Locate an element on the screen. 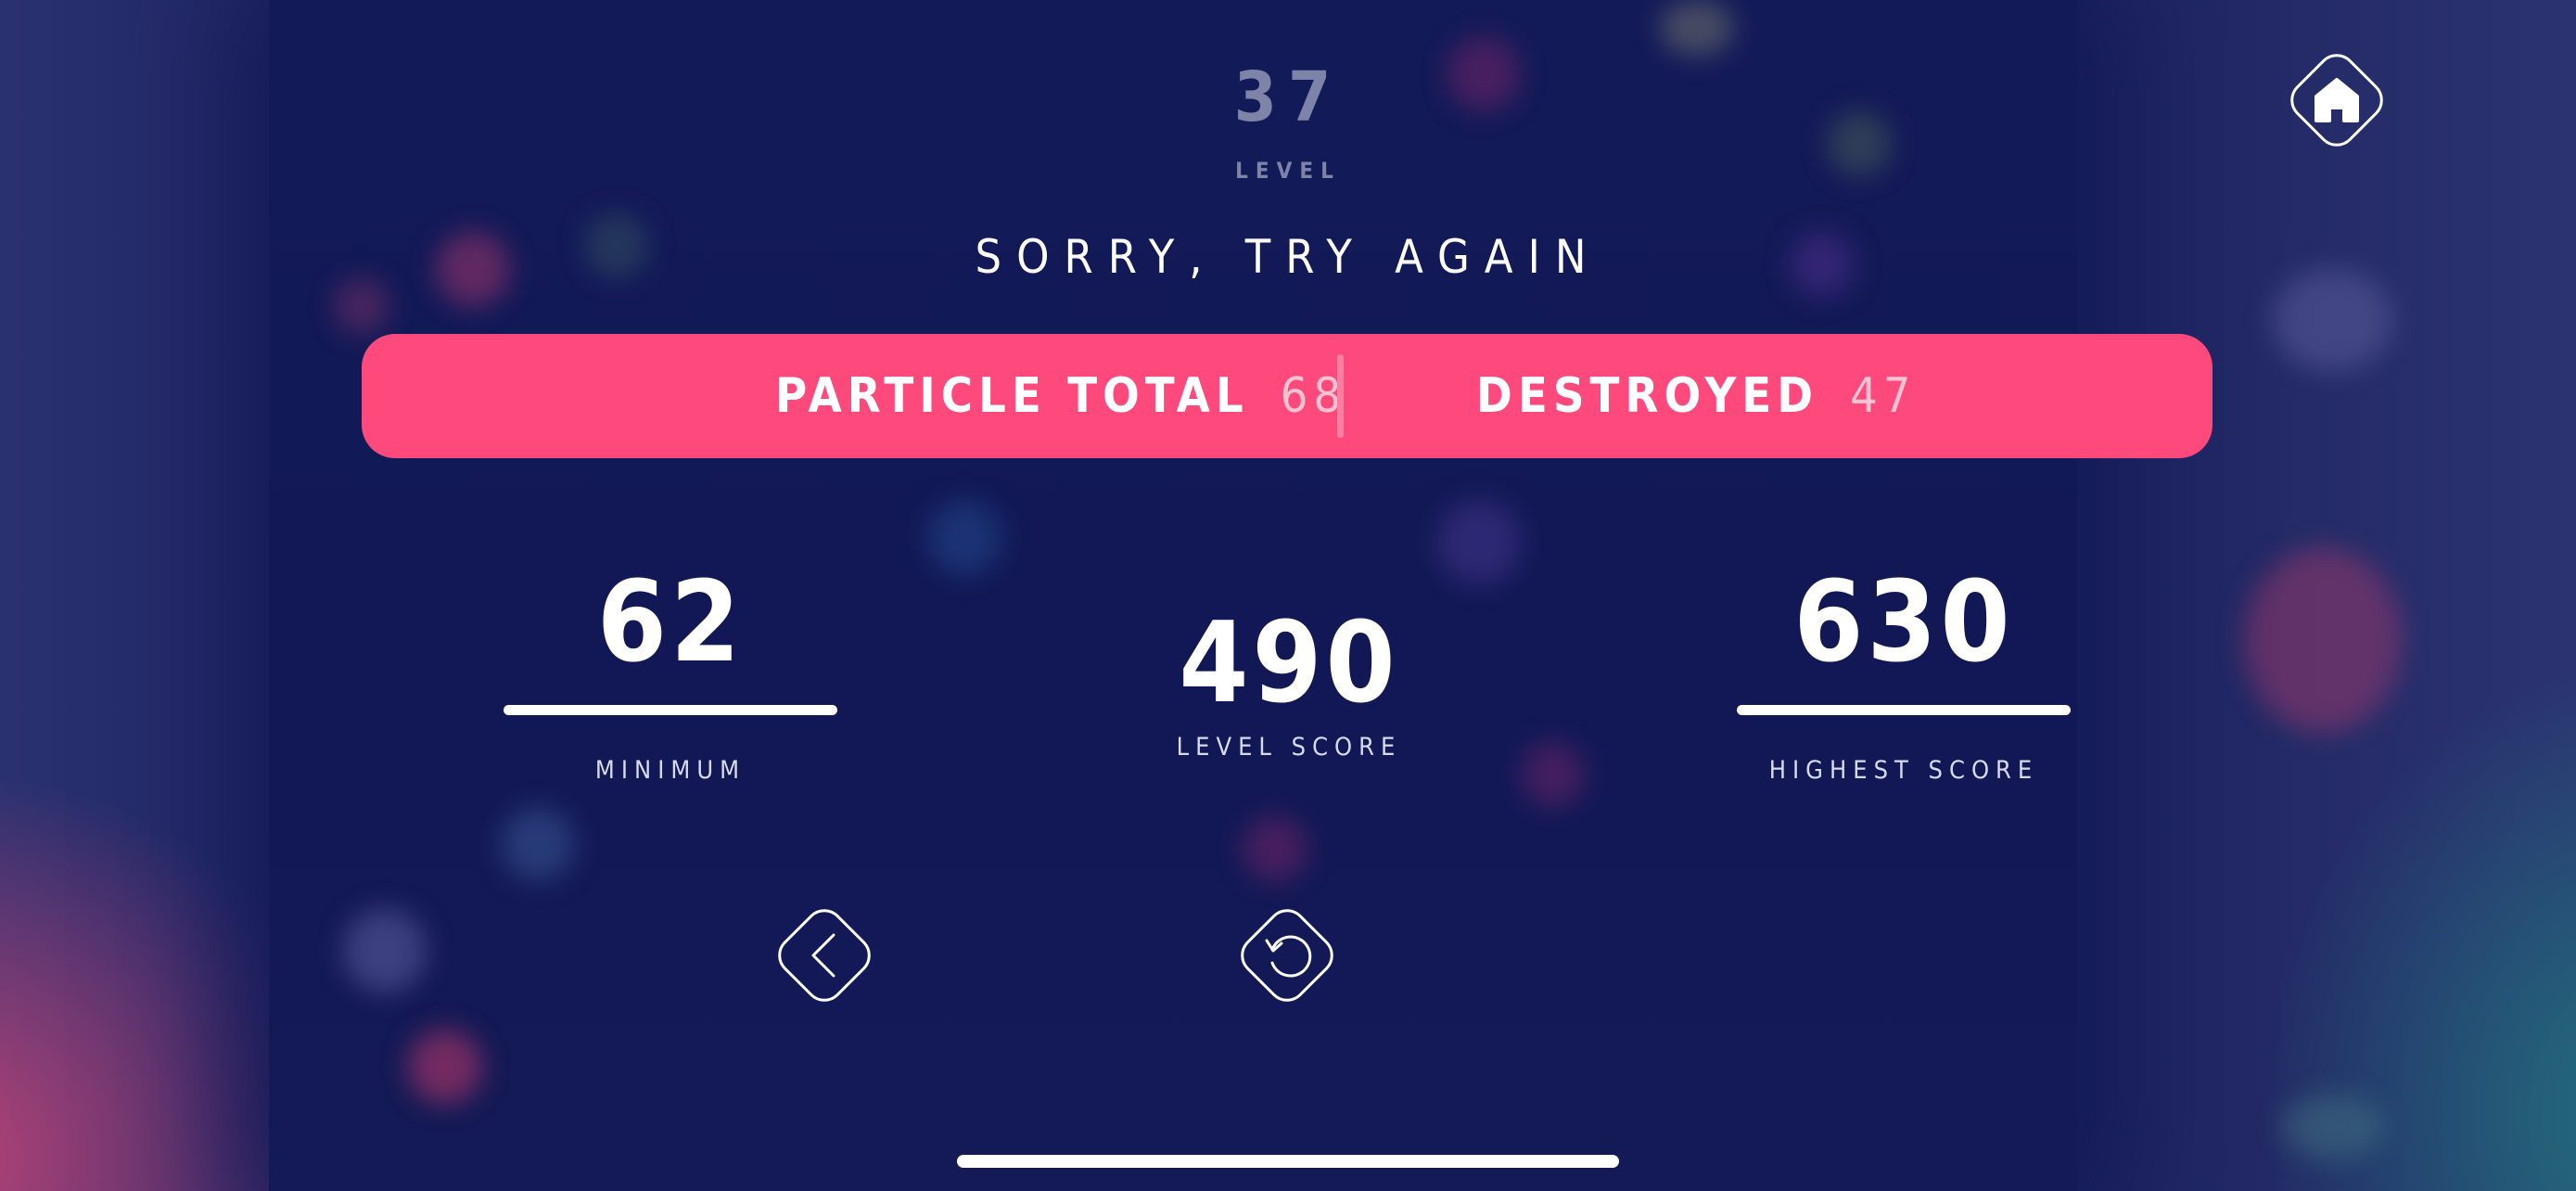 The width and height of the screenshot is (2576, 1191). minimum-label: MINIMUM is located at coordinates (670, 770).